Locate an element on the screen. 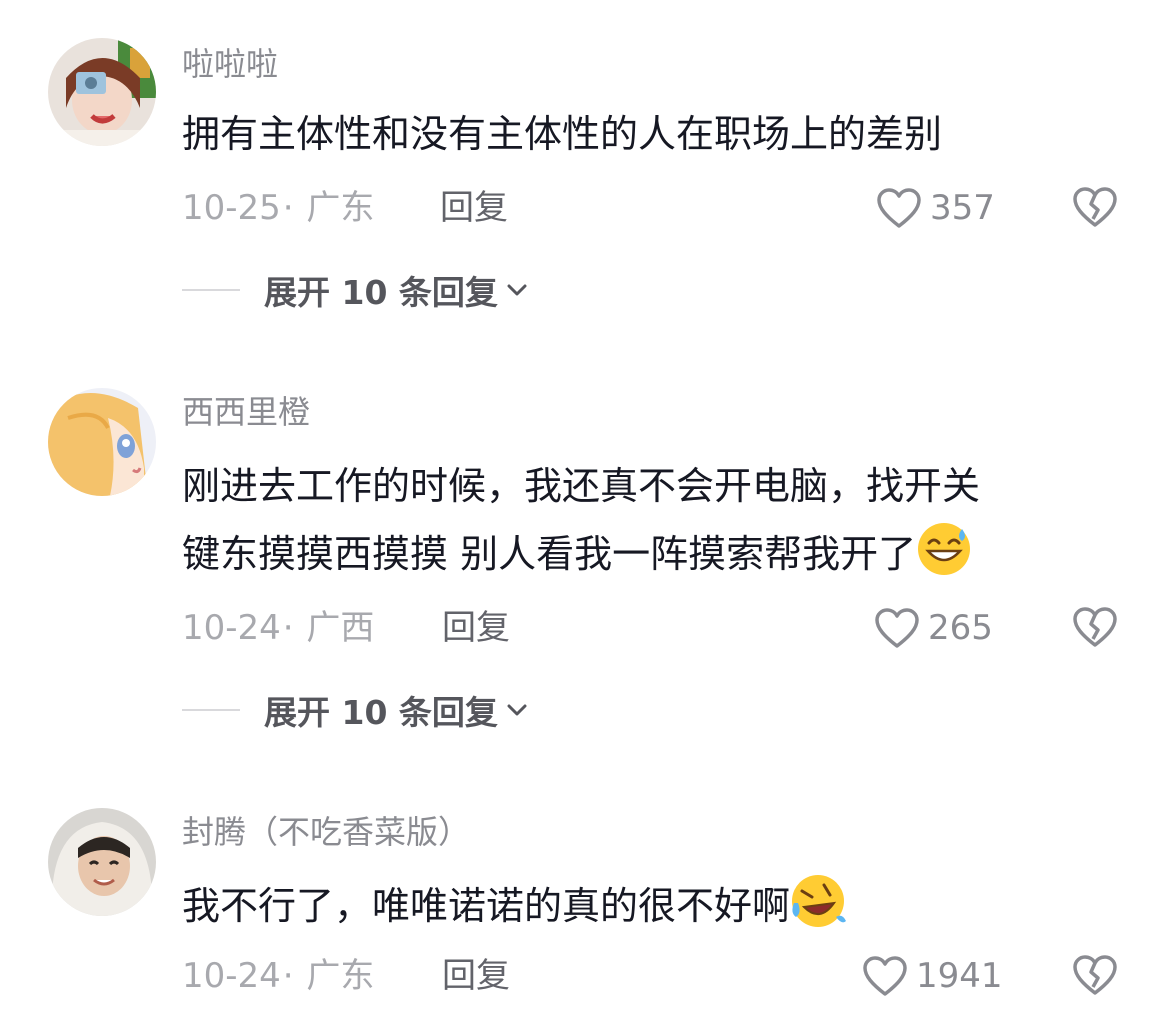  username: 啦啦啦 is located at coordinates (230, 64).